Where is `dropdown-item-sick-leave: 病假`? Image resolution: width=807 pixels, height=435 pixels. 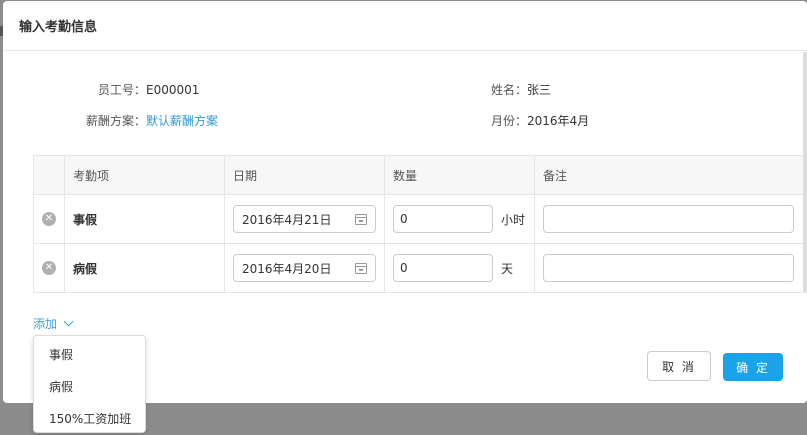 dropdown-item-sick-leave: 病假 is located at coordinates (89, 387).